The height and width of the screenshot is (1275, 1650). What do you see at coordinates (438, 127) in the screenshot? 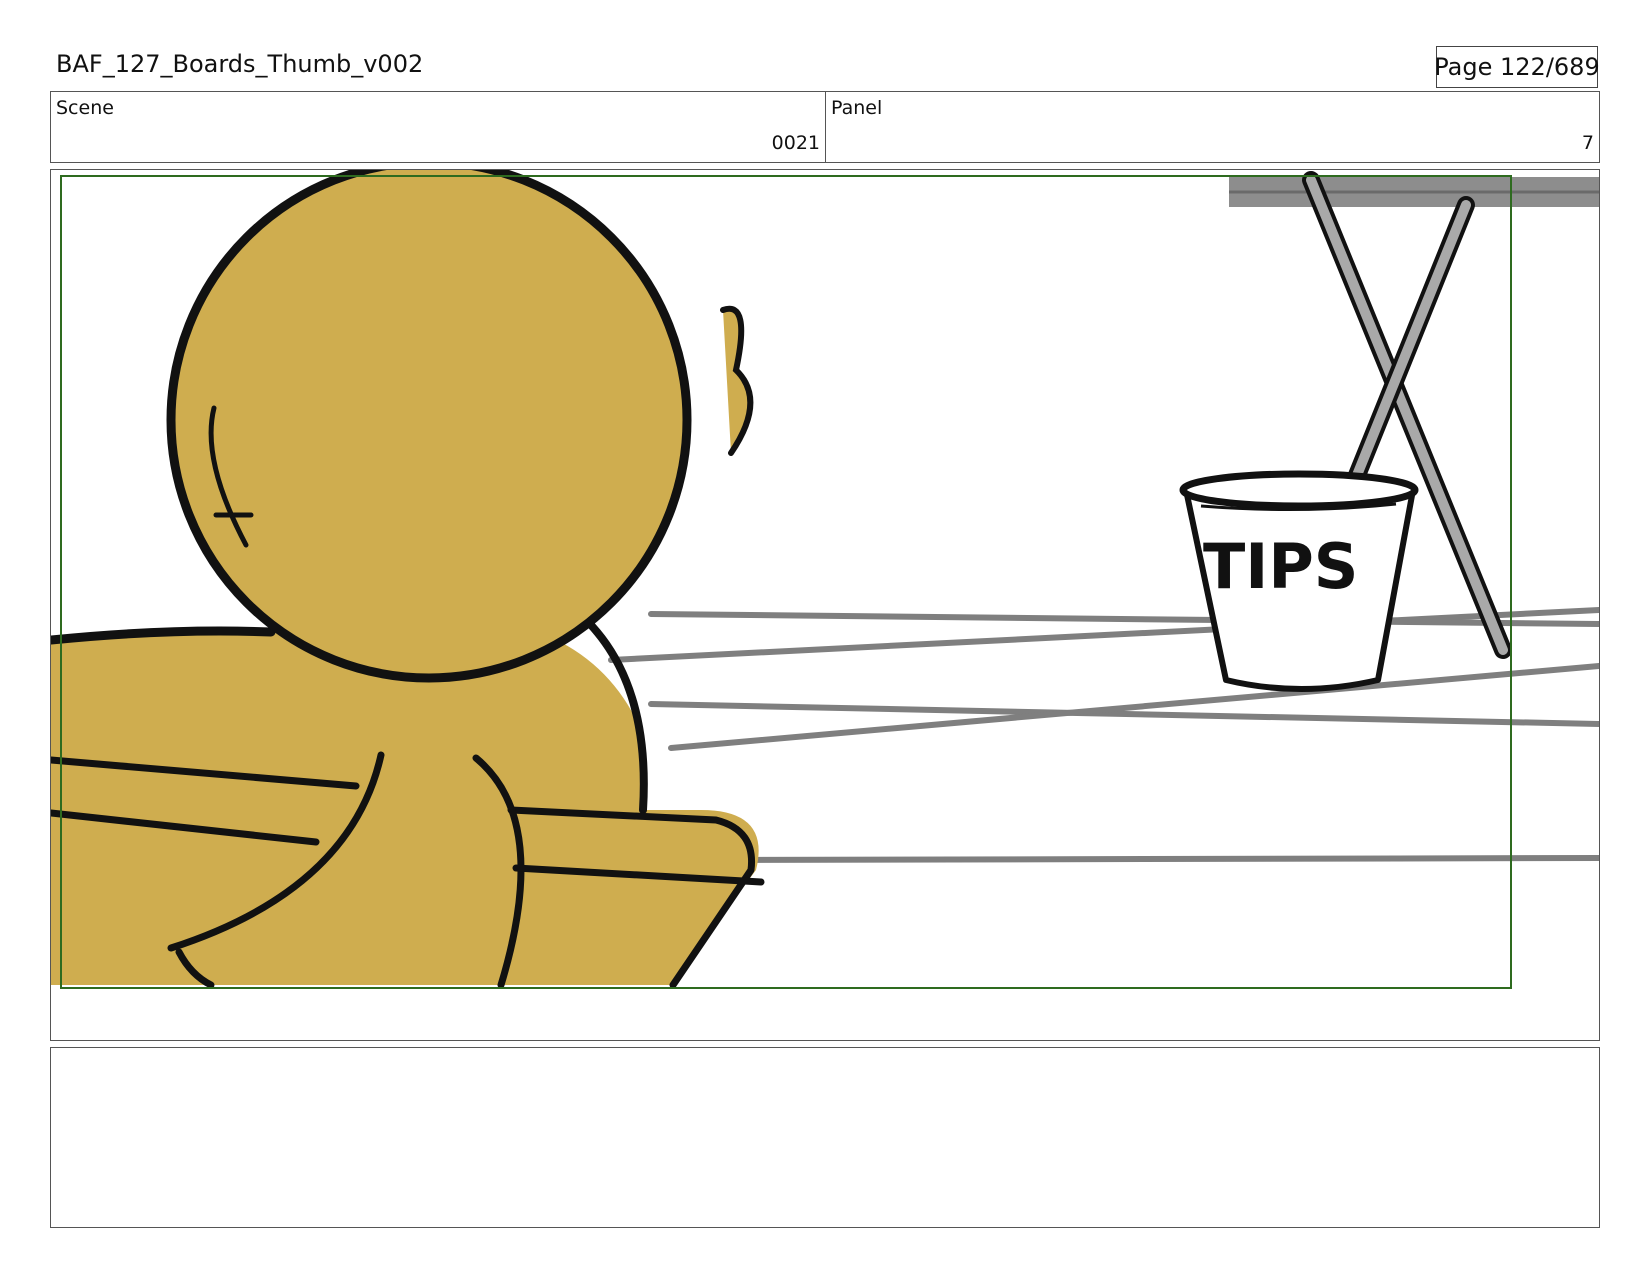
I see `scene-cell: Scene 0021` at bounding box center [438, 127].